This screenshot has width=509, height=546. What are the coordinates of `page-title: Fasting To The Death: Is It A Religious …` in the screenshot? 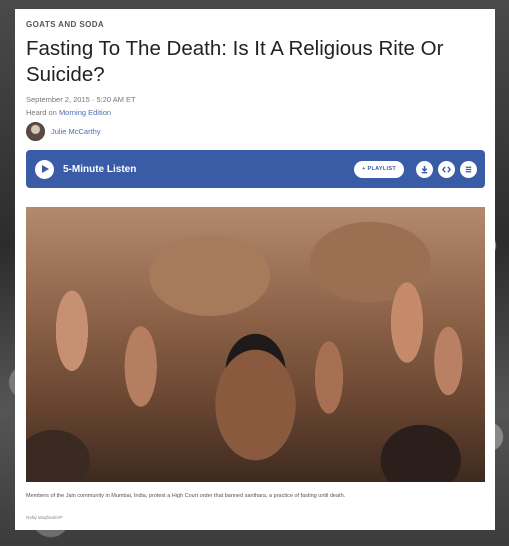 It's located at (235, 61).